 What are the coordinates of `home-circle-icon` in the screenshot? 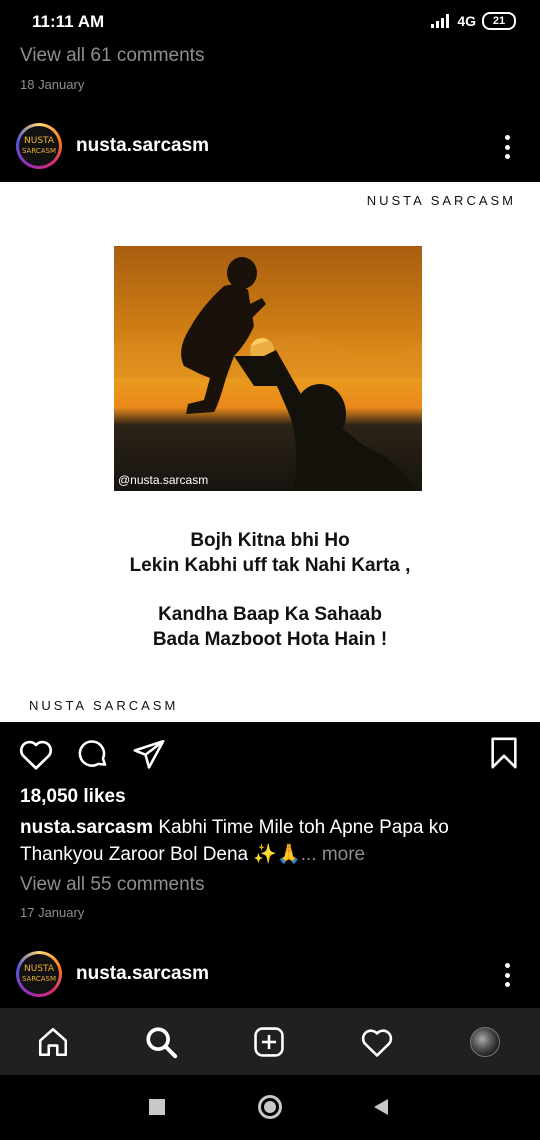 It's located at (270, 1107).